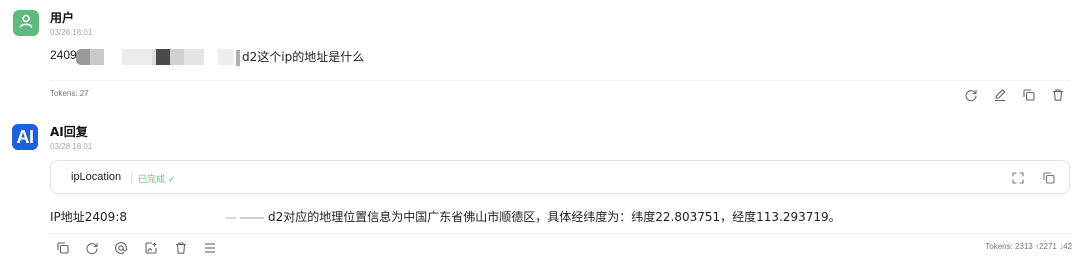  I want to click on user-message-divider, so click(560, 80).